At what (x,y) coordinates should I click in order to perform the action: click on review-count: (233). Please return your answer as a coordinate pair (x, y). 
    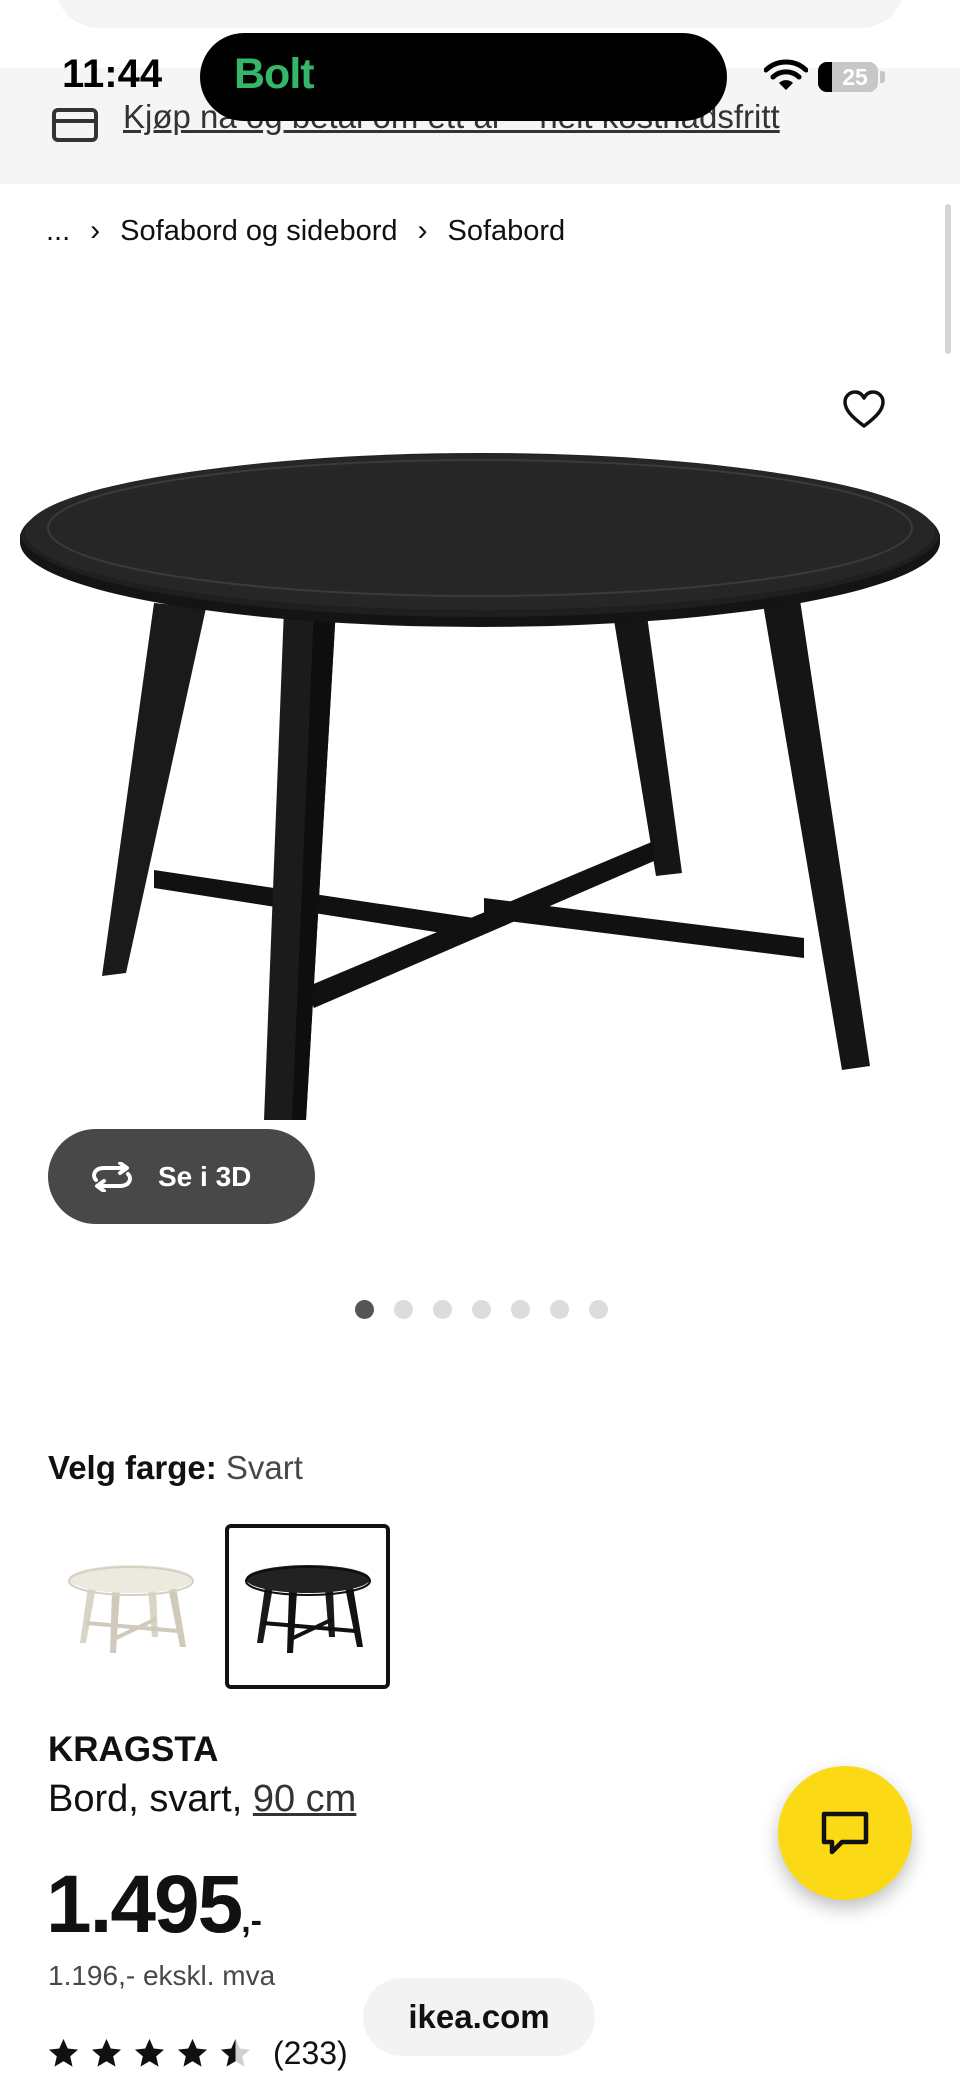
    Looking at the image, I should click on (310, 2053).